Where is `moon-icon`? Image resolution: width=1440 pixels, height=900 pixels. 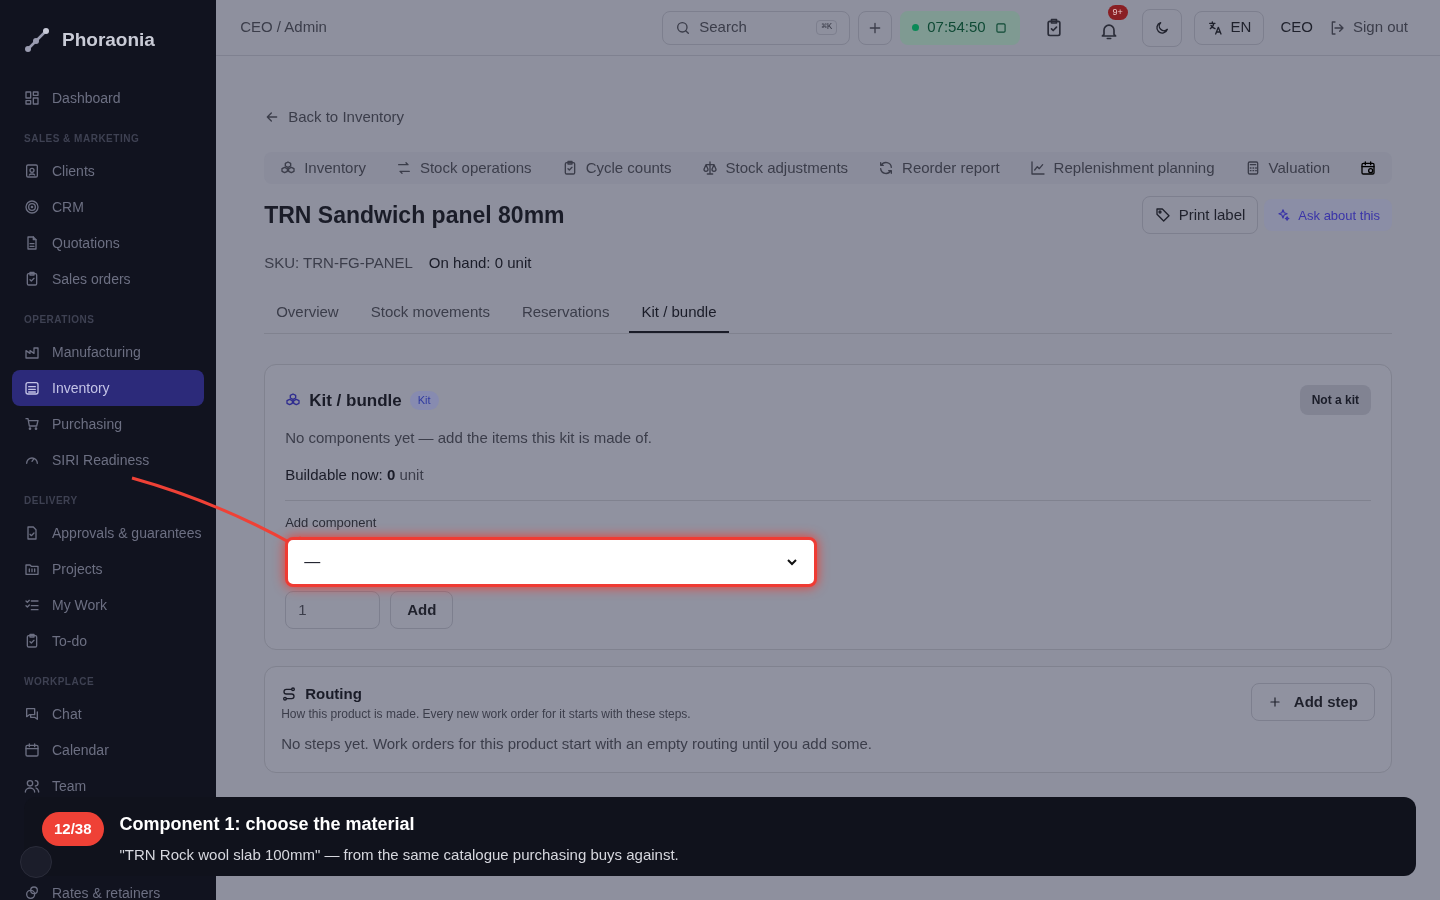 moon-icon is located at coordinates (1161, 27).